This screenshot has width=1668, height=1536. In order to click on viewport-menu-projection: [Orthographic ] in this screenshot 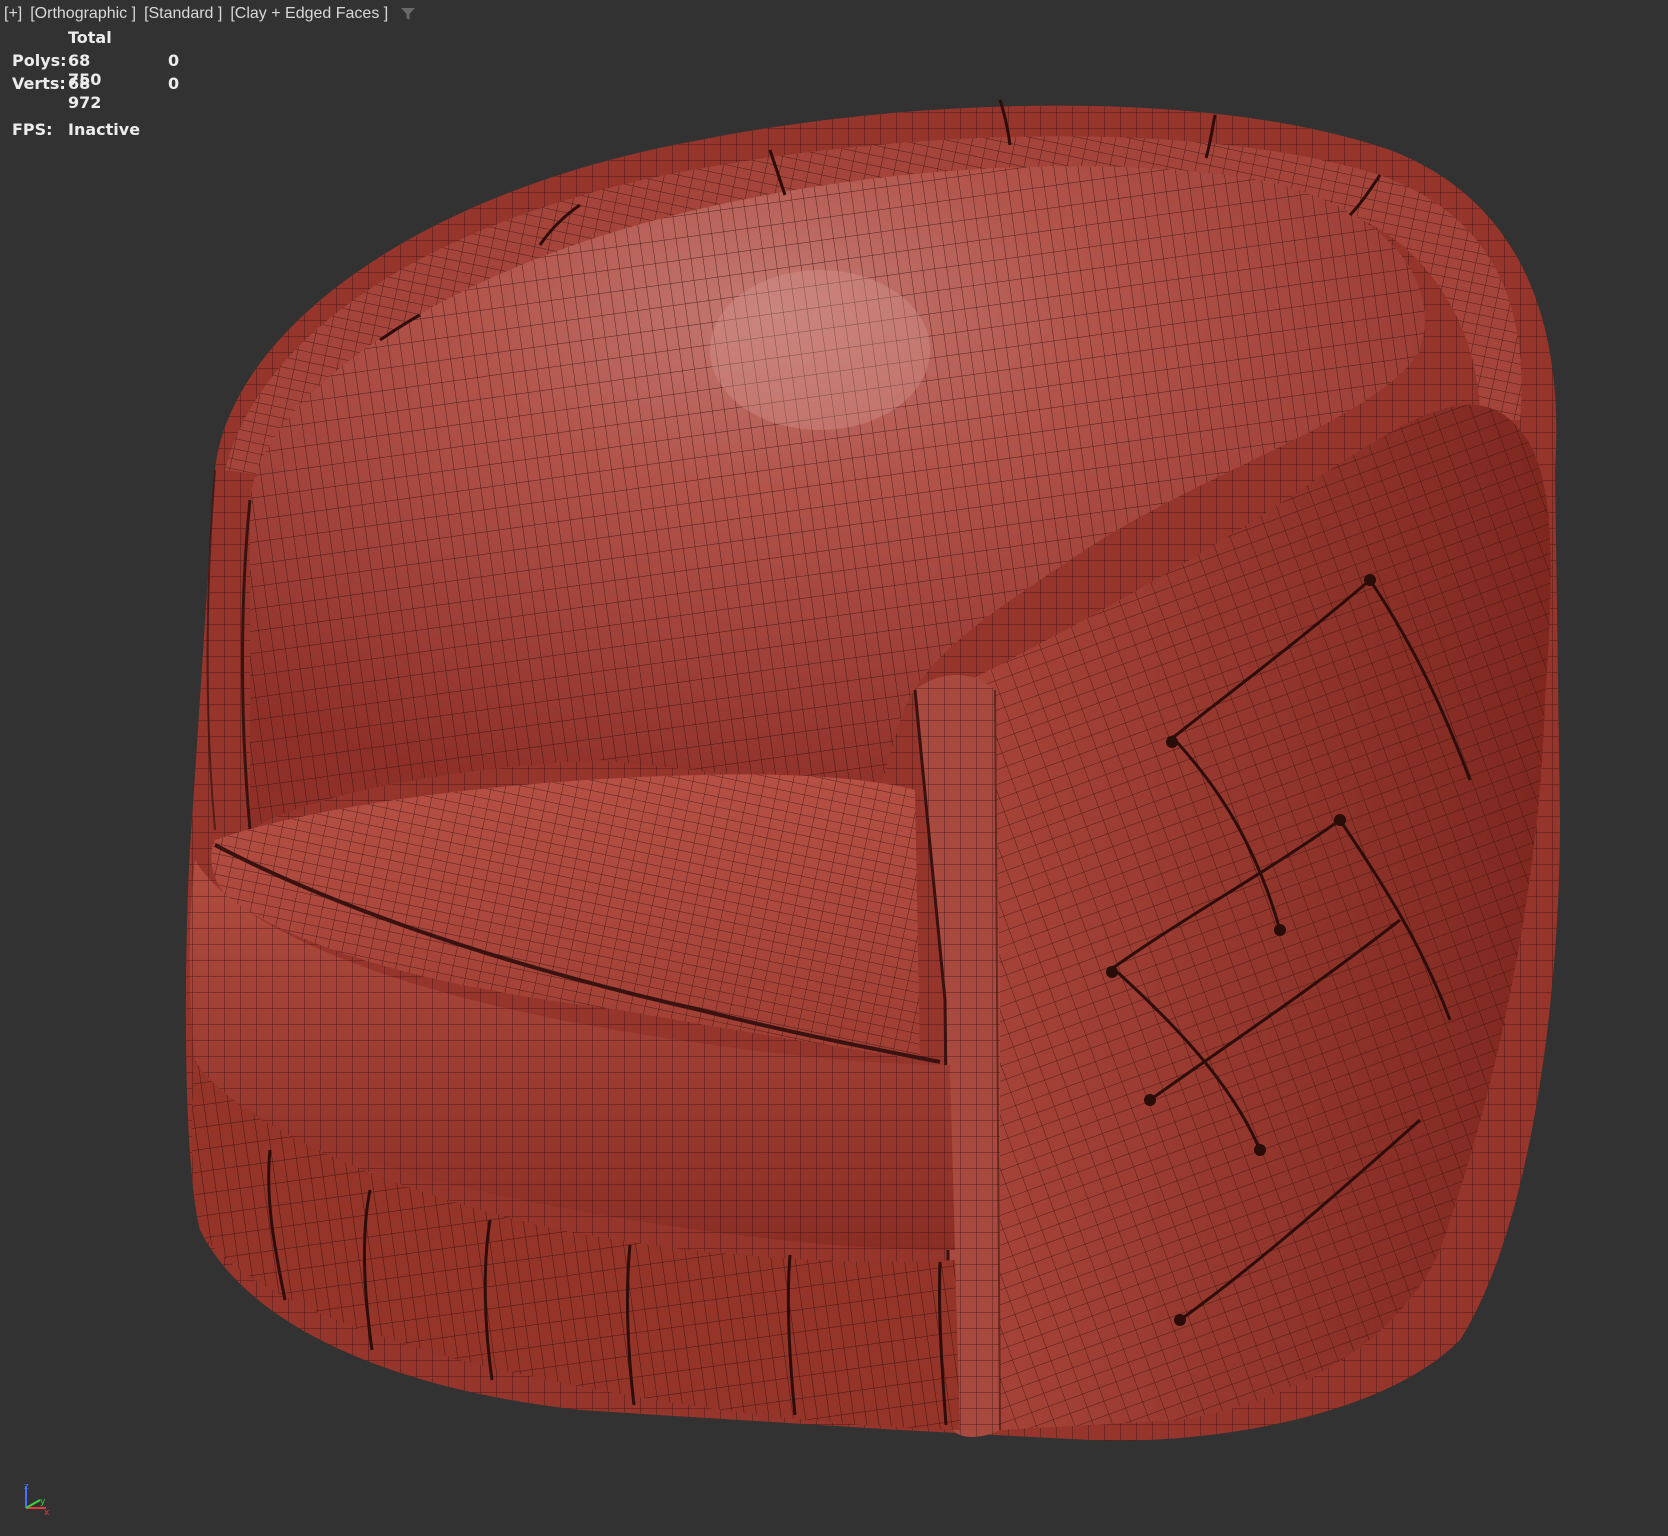, I will do `click(83, 14)`.